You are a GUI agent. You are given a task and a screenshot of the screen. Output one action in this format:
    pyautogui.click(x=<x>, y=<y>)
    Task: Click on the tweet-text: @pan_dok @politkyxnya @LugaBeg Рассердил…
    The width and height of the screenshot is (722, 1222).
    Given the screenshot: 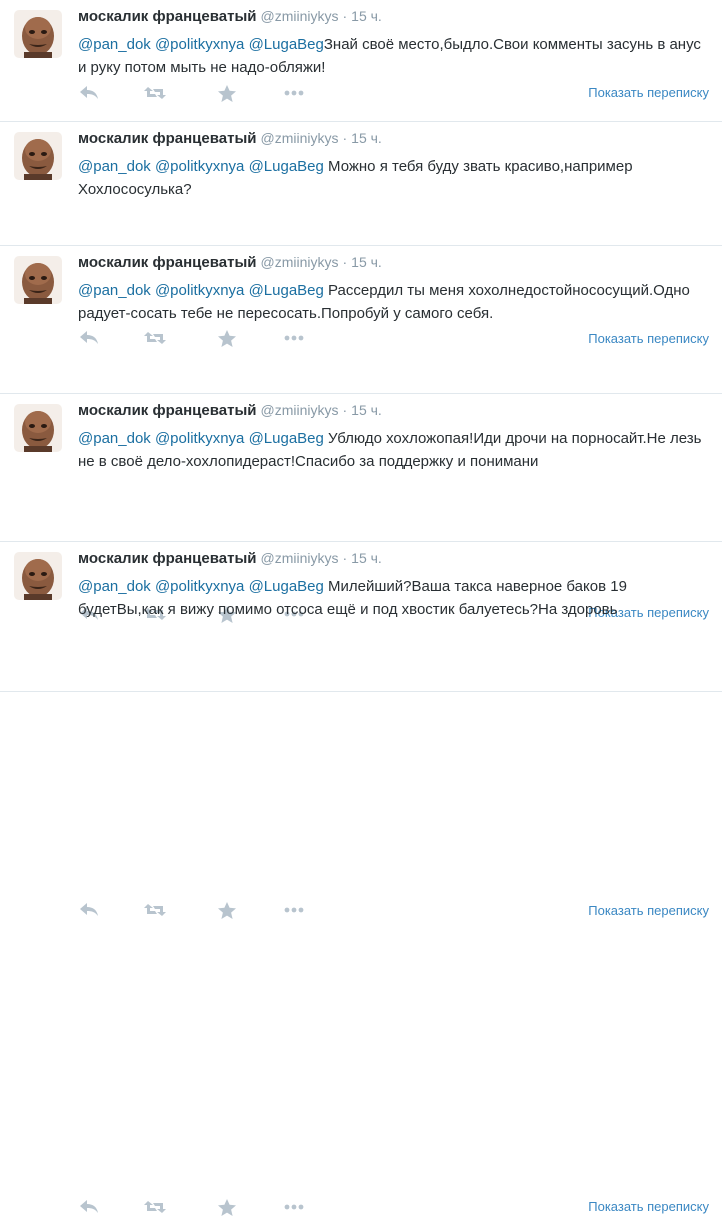 What is the action you would take?
    pyautogui.click(x=394, y=302)
    